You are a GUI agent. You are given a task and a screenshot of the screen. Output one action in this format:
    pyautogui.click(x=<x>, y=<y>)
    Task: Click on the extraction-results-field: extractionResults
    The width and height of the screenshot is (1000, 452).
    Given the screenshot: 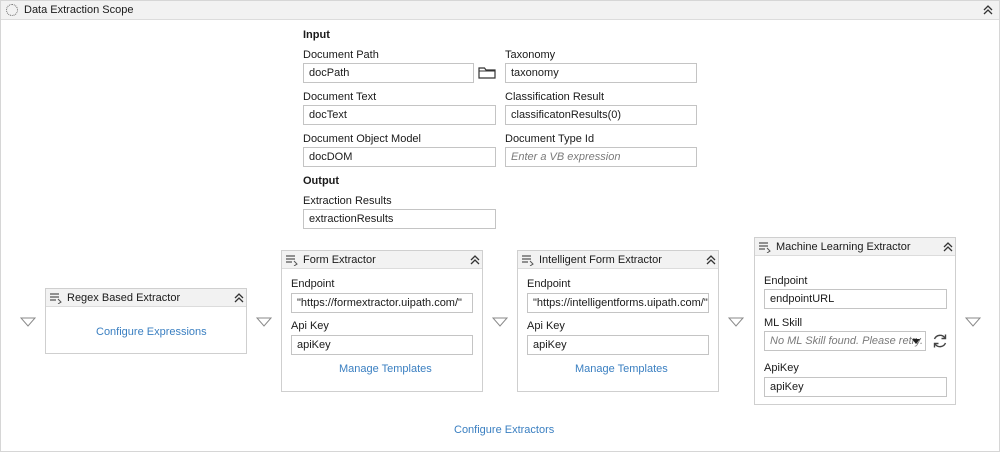 What is the action you would take?
    pyautogui.click(x=399, y=219)
    